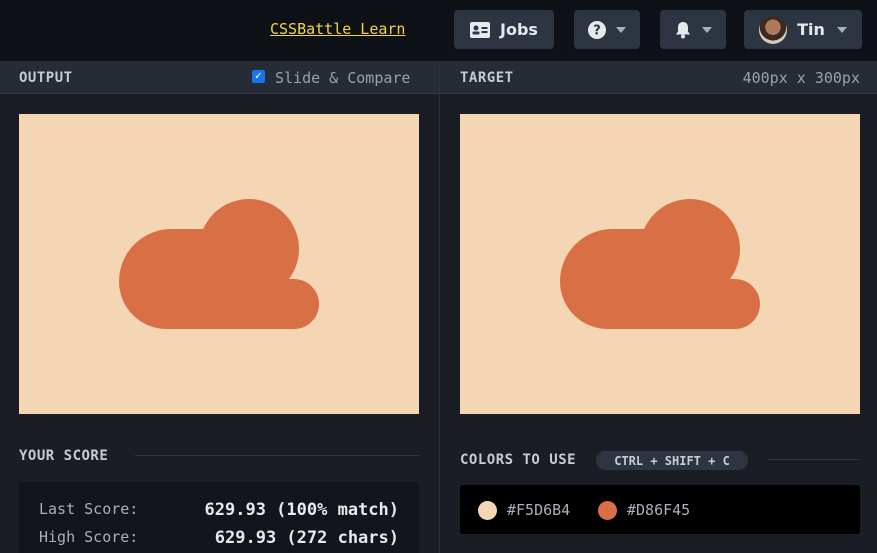 The height and width of the screenshot is (553, 877). I want to click on colors-divider, so click(814, 459).